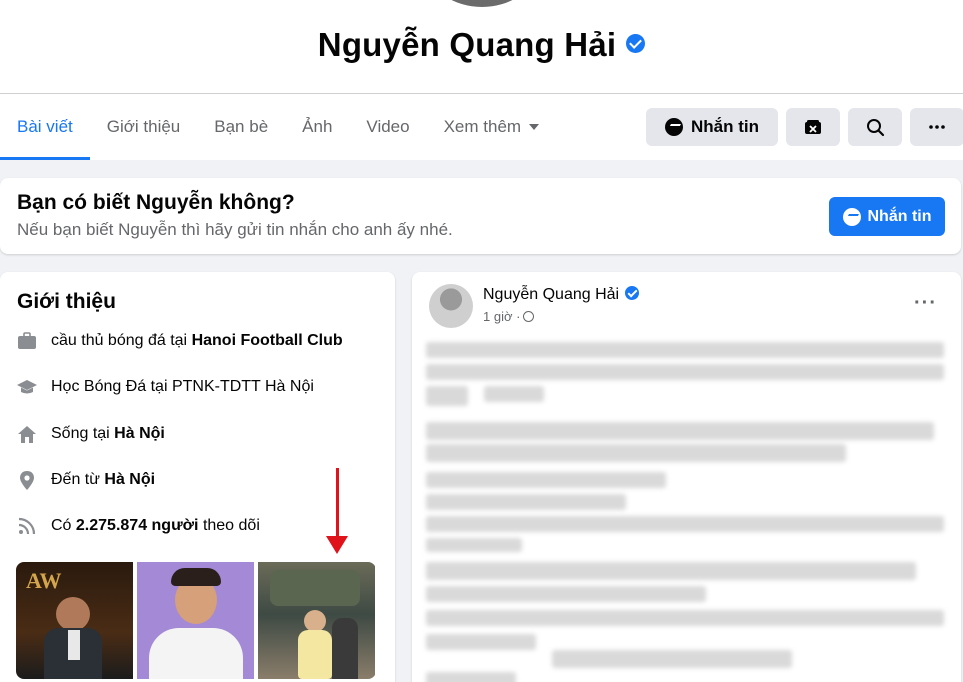 Image resolution: width=963 pixels, height=682 pixels. What do you see at coordinates (899, 216) in the screenshot?
I see `suggestion-message-label: Nhắn tin` at bounding box center [899, 216].